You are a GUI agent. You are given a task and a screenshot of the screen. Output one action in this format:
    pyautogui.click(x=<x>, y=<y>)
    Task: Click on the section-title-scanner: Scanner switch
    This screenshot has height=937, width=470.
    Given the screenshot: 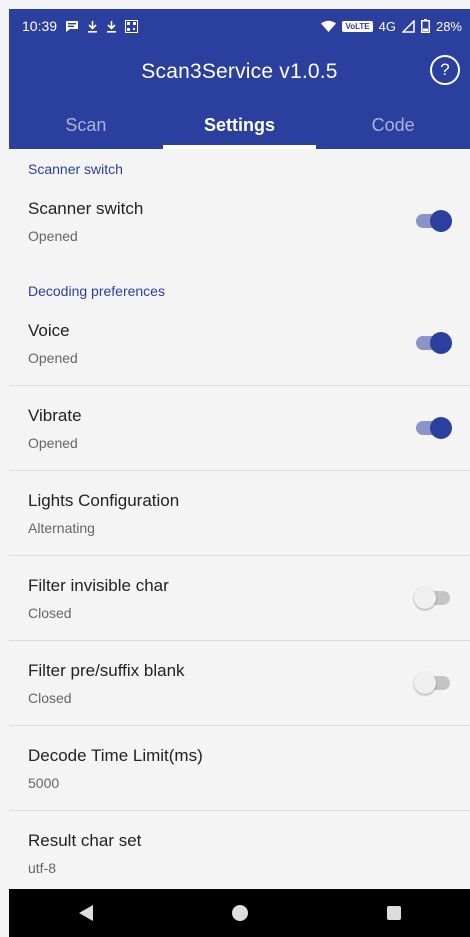 What is the action you would take?
    pyautogui.click(x=75, y=169)
    